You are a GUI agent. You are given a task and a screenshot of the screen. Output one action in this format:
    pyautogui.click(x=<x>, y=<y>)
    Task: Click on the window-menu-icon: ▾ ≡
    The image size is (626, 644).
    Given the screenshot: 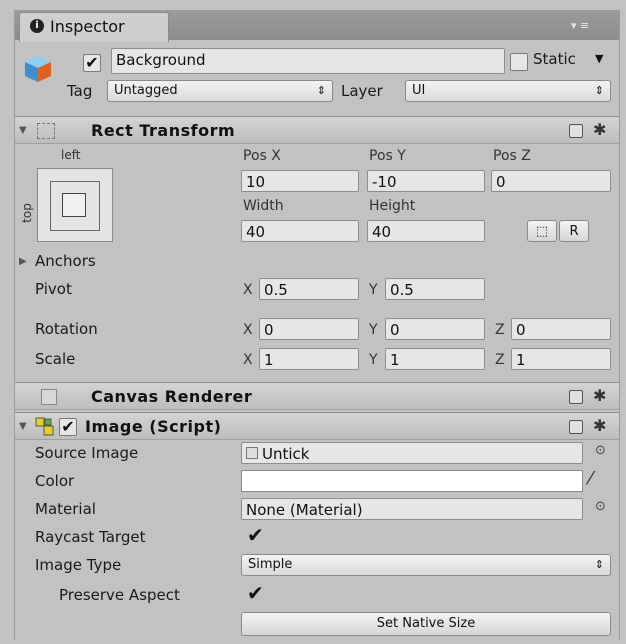 What is the action you would take?
    pyautogui.click(x=580, y=25)
    